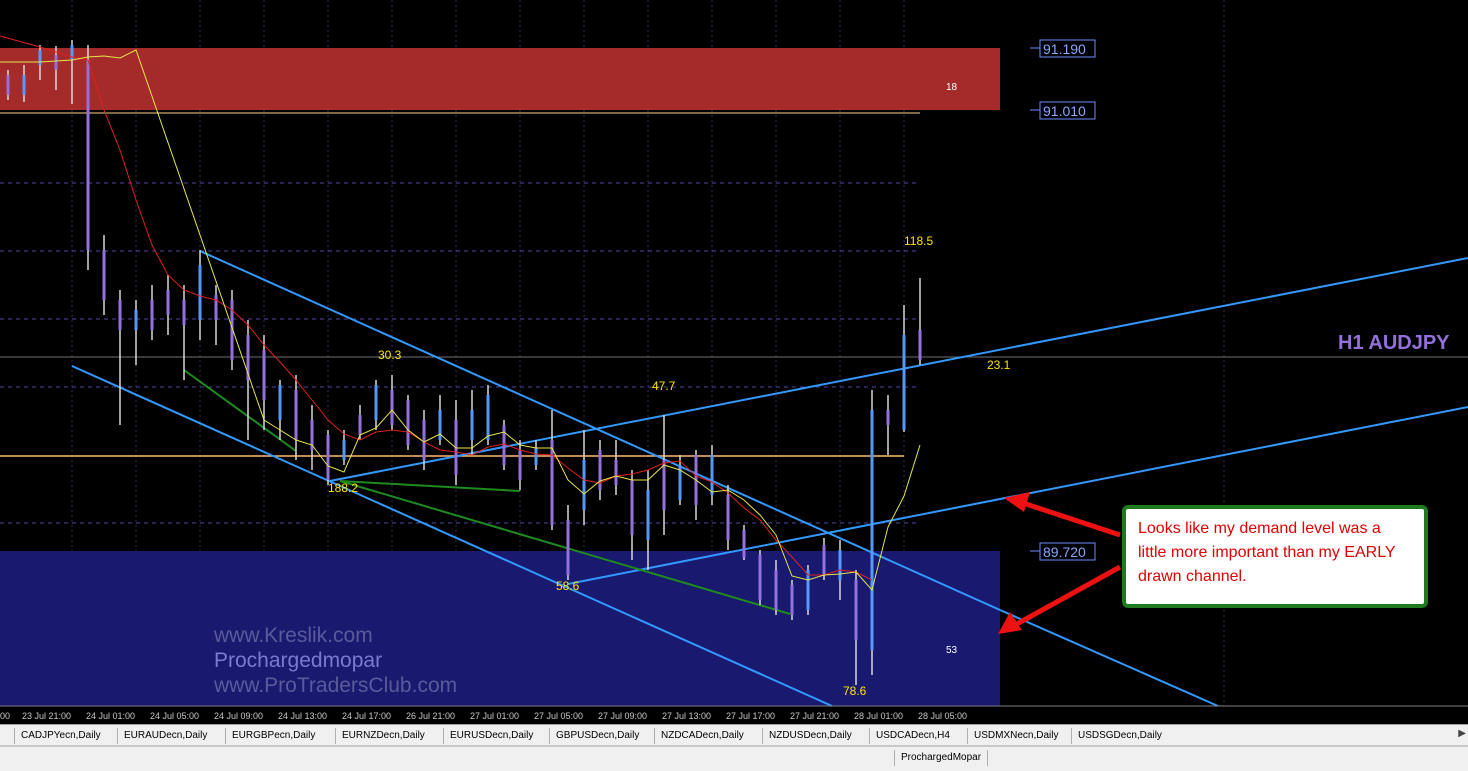 This screenshot has width=1468, height=771. Describe the element at coordinates (238, 716) in the screenshot. I see `time-axis-label: 24 Jul 09:00` at that location.